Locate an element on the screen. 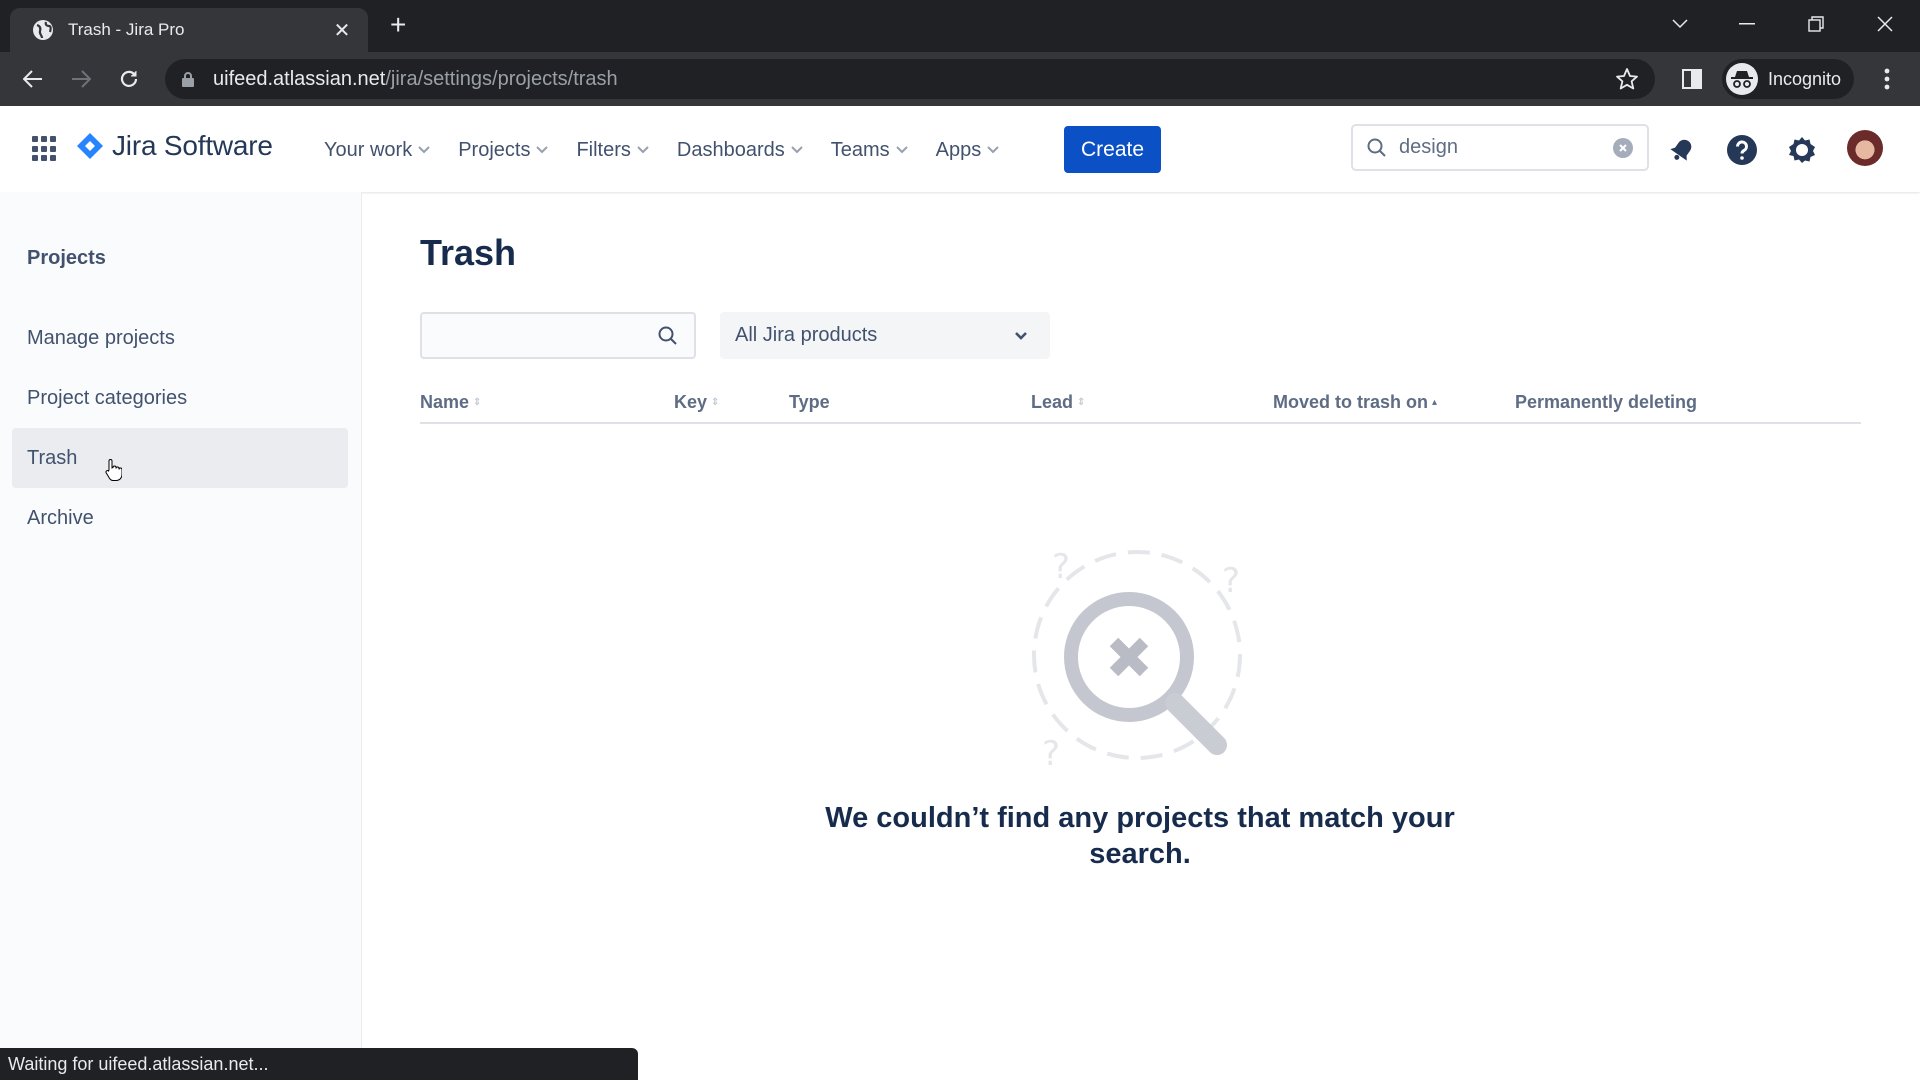 Image resolution: width=1920 pixels, height=1080 pixels. restore-button is located at coordinates (1816, 24).